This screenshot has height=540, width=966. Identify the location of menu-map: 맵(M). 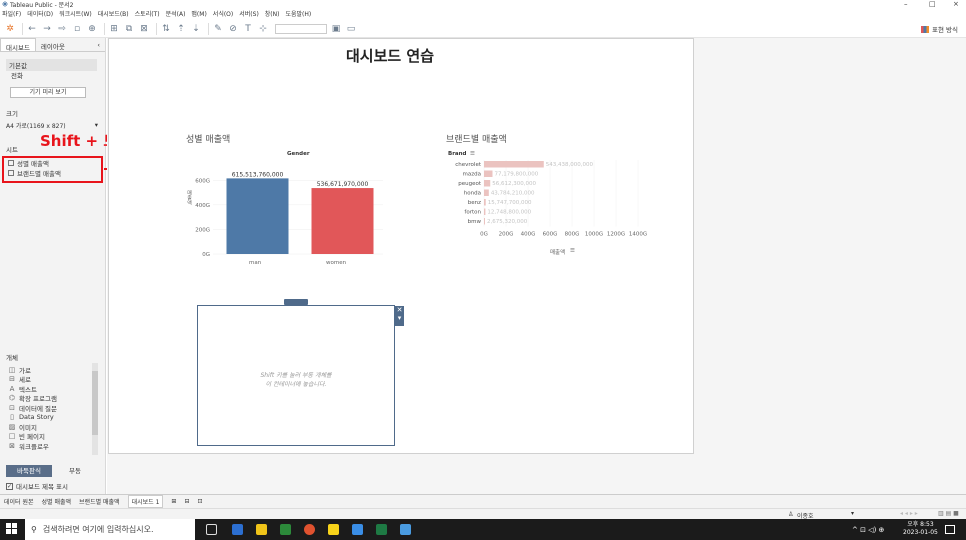
(198, 13).